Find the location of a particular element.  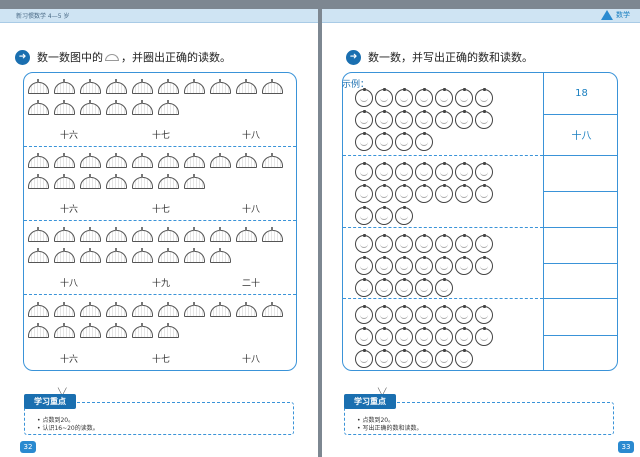

answer-option: 二十 is located at coordinates (251, 282).